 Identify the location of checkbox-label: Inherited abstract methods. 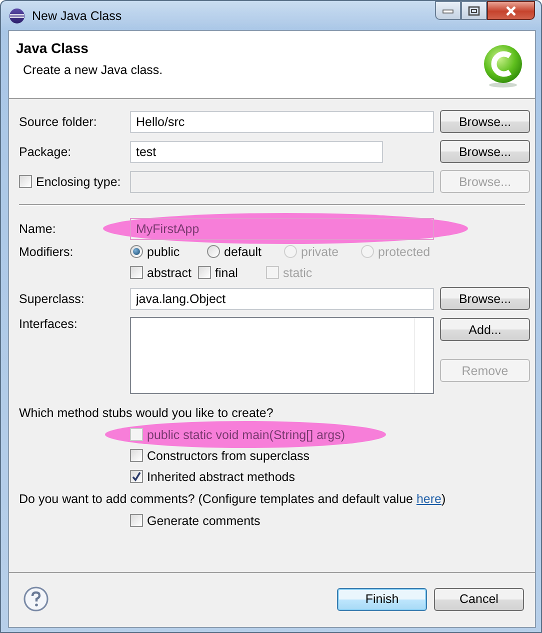
(221, 477).